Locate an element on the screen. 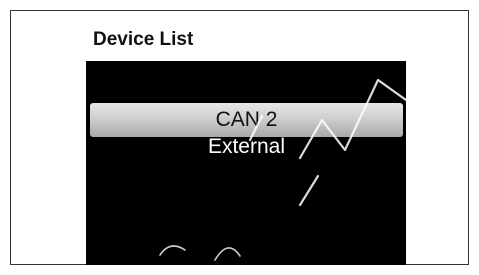 The width and height of the screenshot is (479, 275). screen-title: Device List is located at coordinates (143, 39).